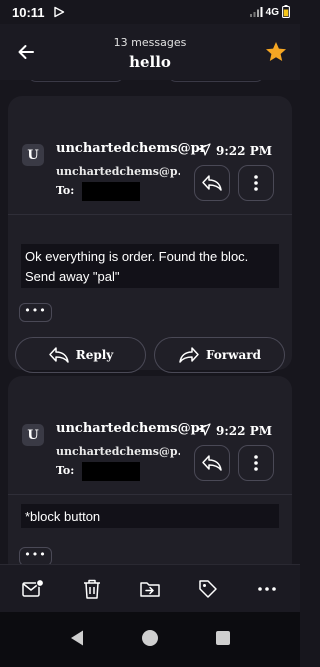 This screenshot has width=320, height=667. Describe the element at coordinates (286, 12) in the screenshot. I see `battery-icon` at that location.